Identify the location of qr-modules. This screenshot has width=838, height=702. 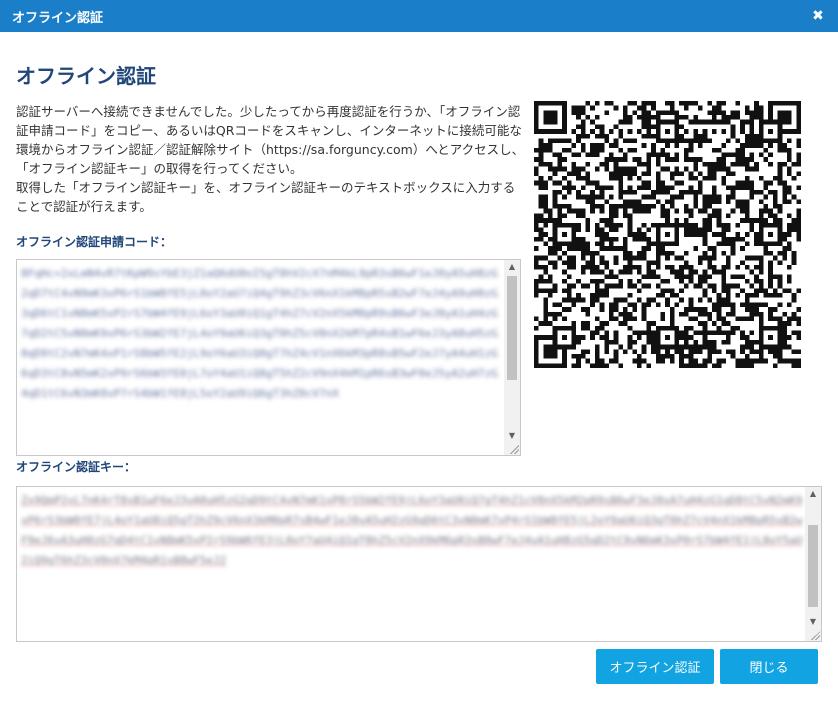
(667, 234).